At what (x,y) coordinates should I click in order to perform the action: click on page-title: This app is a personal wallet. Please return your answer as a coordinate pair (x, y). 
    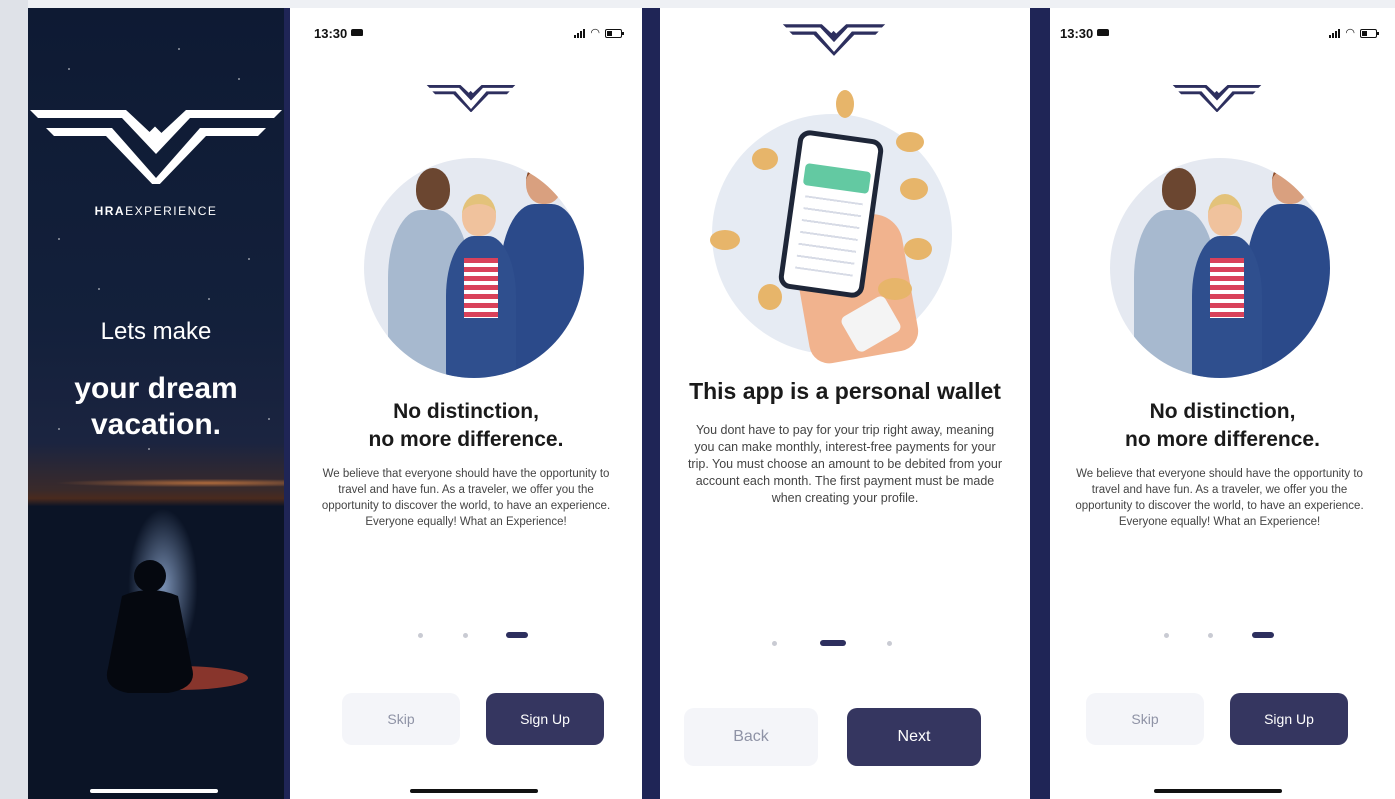
    Looking at the image, I should click on (845, 391).